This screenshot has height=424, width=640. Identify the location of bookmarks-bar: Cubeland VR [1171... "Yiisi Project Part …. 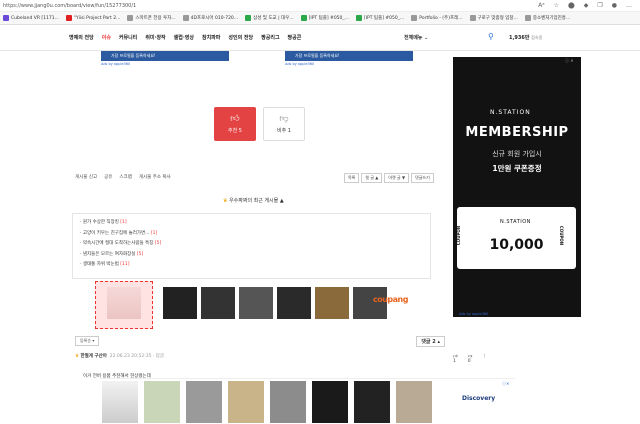
(320, 18).